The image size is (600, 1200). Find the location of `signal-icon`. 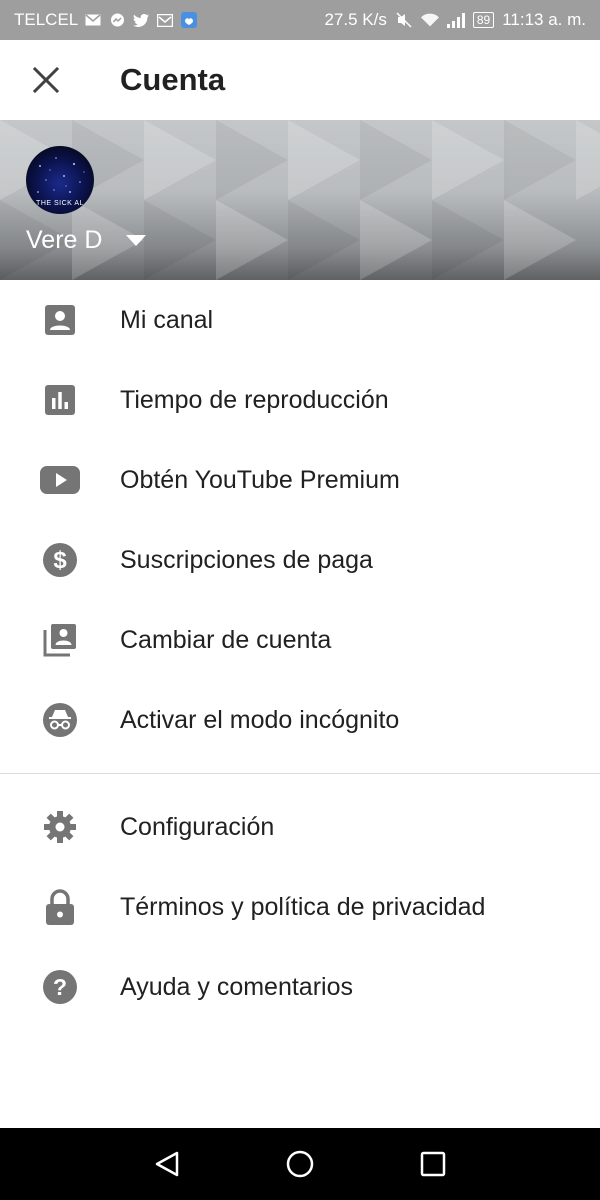

signal-icon is located at coordinates (455, 20).